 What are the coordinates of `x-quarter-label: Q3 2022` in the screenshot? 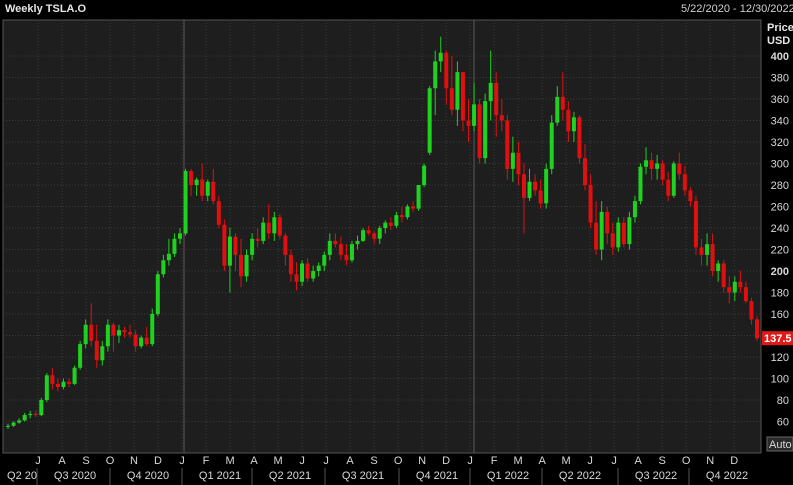 It's located at (656, 476).